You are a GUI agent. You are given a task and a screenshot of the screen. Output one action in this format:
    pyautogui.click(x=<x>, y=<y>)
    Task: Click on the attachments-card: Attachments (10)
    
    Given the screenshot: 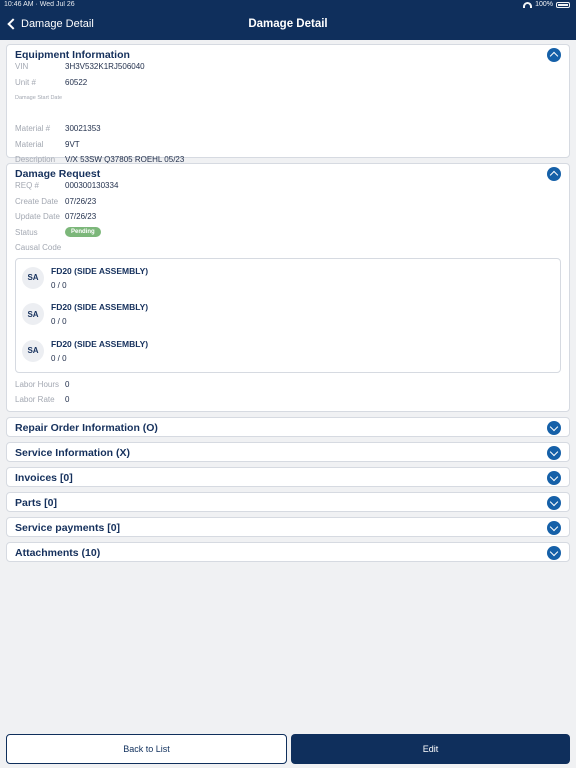 What is the action you would take?
    pyautogui.click(x=288, y=552)
    